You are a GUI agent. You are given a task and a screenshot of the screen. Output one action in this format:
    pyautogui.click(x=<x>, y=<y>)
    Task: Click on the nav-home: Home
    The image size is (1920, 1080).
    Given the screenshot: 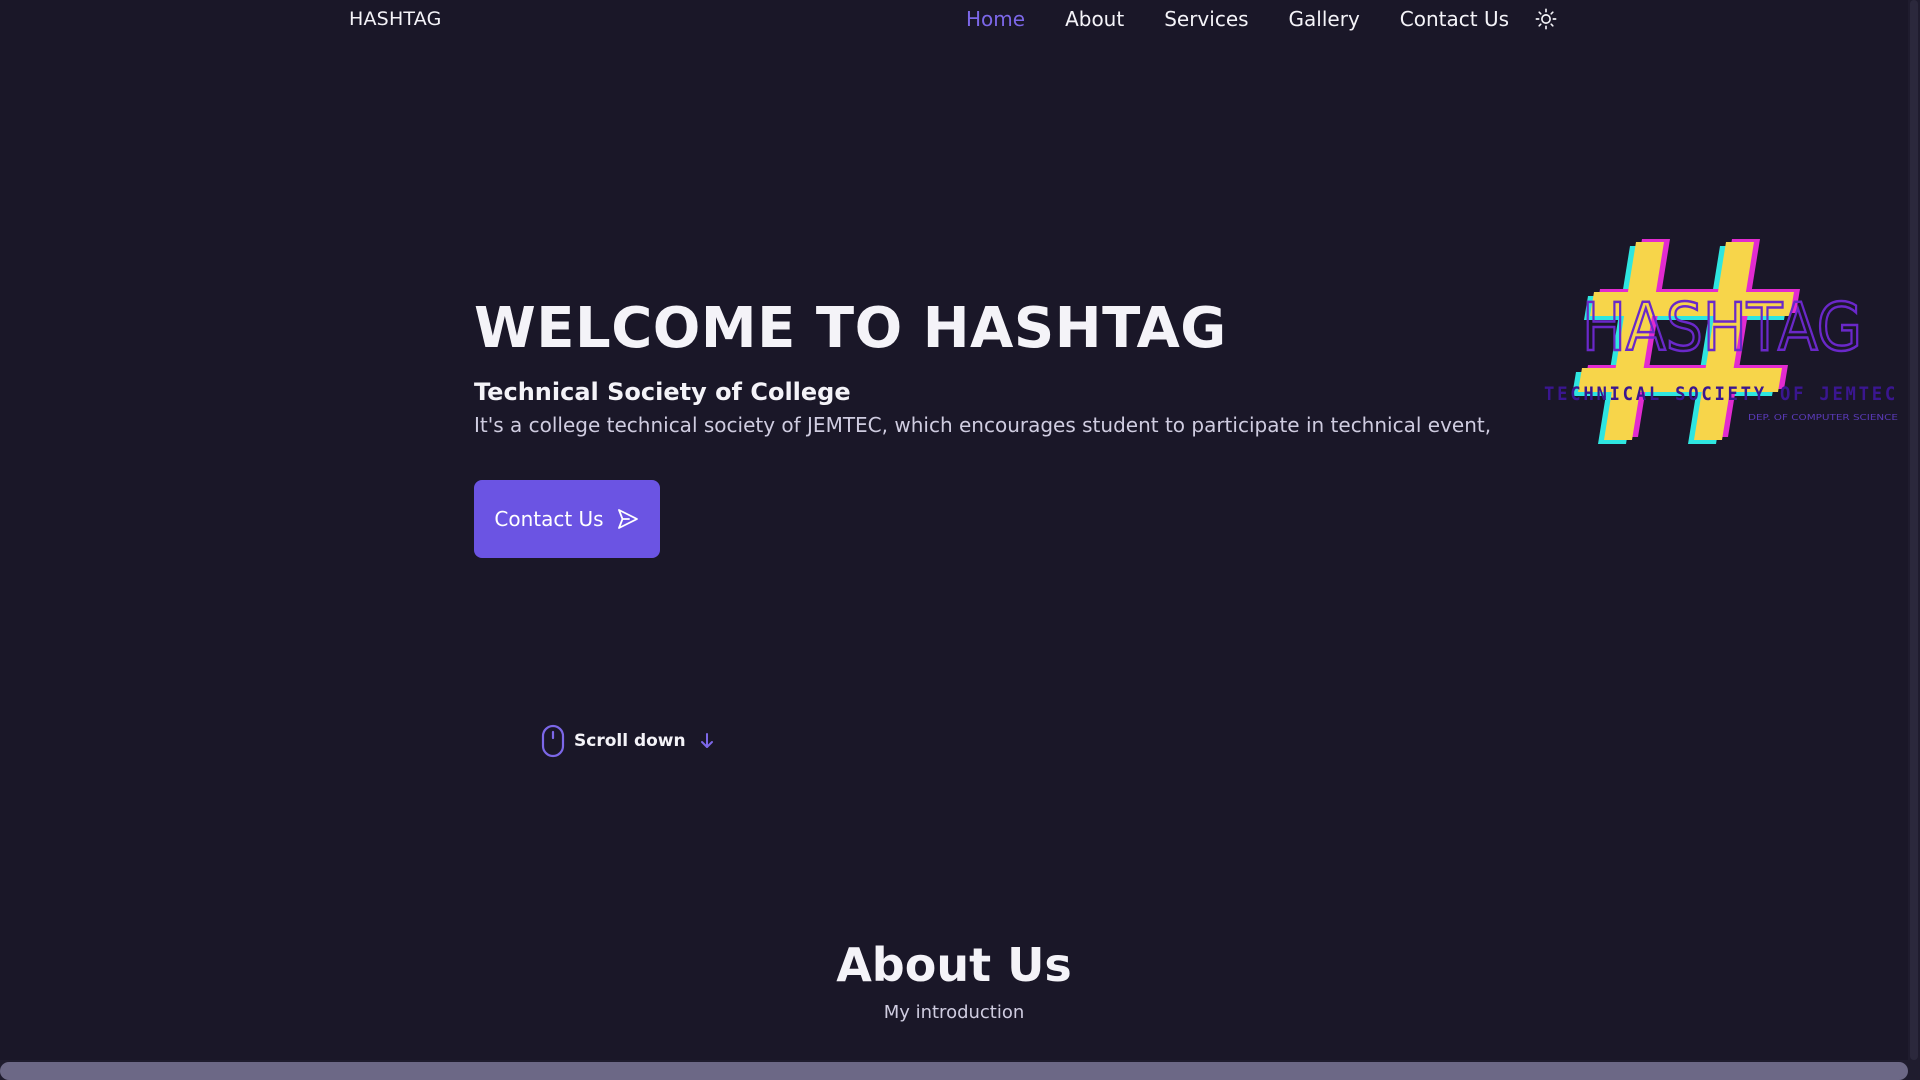 What is the action you would take?
    pyautogui.click(x=995, y=19)
    